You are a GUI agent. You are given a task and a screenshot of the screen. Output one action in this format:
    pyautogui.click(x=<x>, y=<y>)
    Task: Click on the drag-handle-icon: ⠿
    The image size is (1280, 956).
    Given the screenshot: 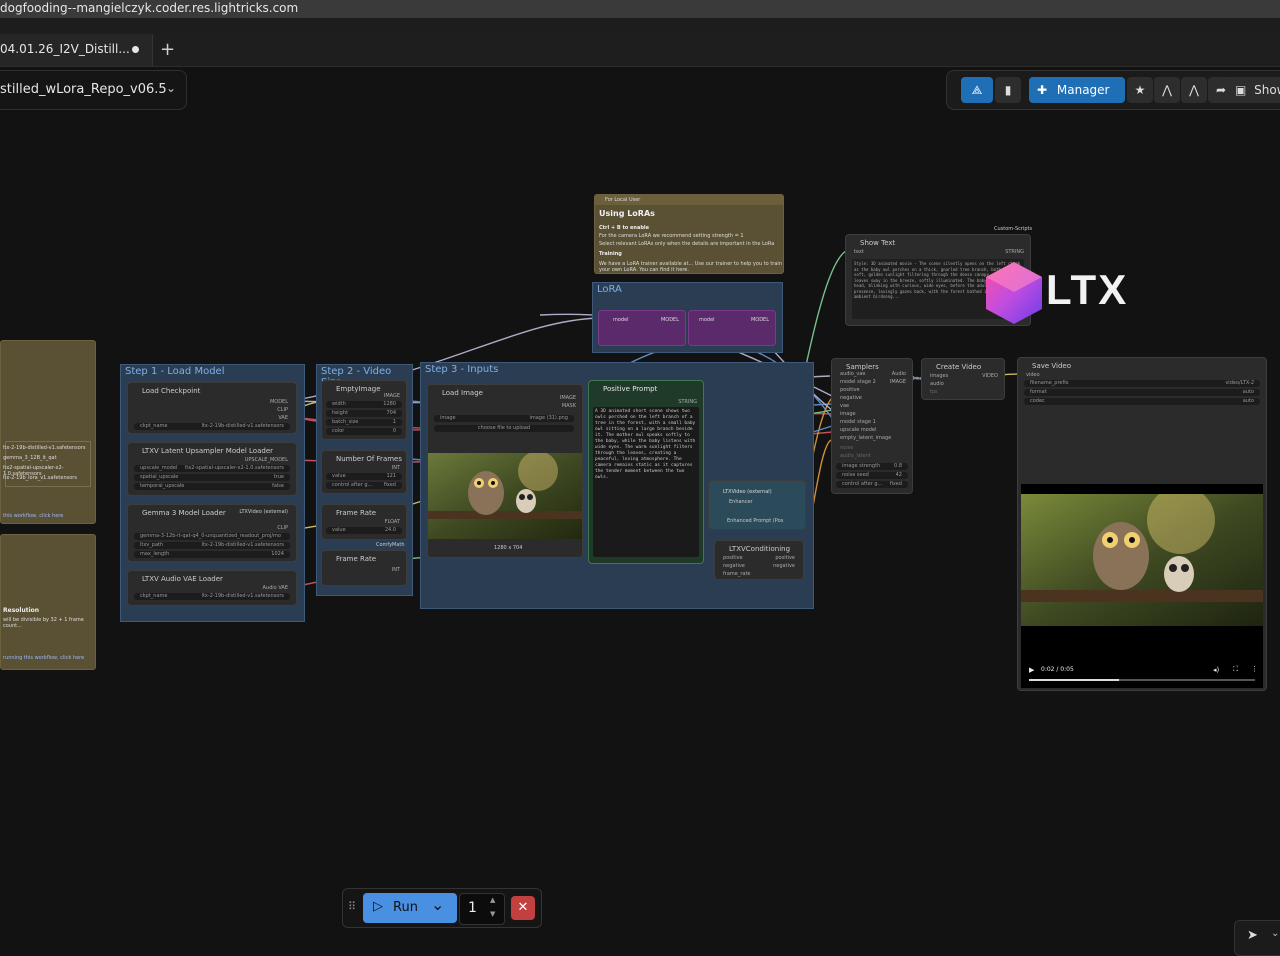 What is the action you would take?
    pyautogui.click(x=352, y=906)
    